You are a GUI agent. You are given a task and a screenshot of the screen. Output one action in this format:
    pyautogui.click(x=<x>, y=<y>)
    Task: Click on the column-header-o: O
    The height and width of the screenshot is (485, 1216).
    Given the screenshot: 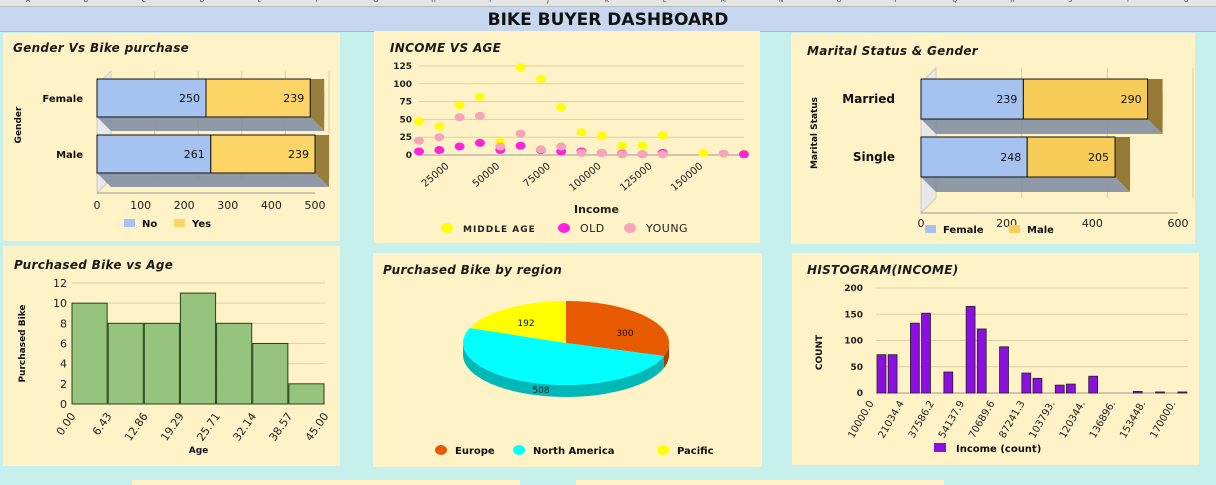 What is the action you would take?
    pyautogui.click(x=839, y=2)
    